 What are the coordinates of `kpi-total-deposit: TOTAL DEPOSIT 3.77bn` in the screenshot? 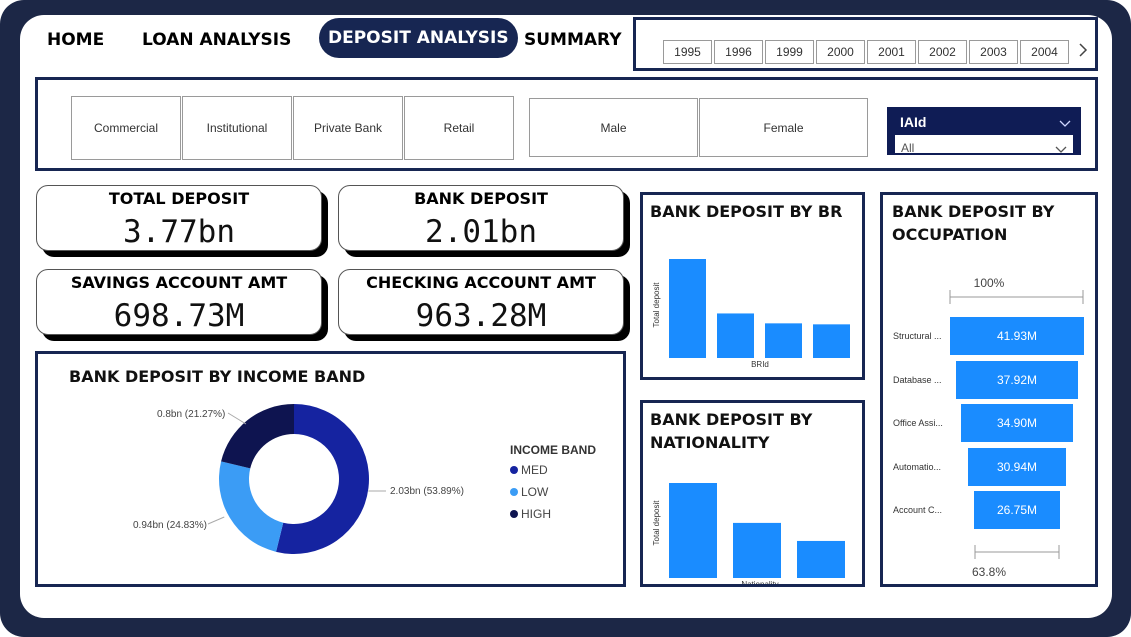 It's located at (179, 218).